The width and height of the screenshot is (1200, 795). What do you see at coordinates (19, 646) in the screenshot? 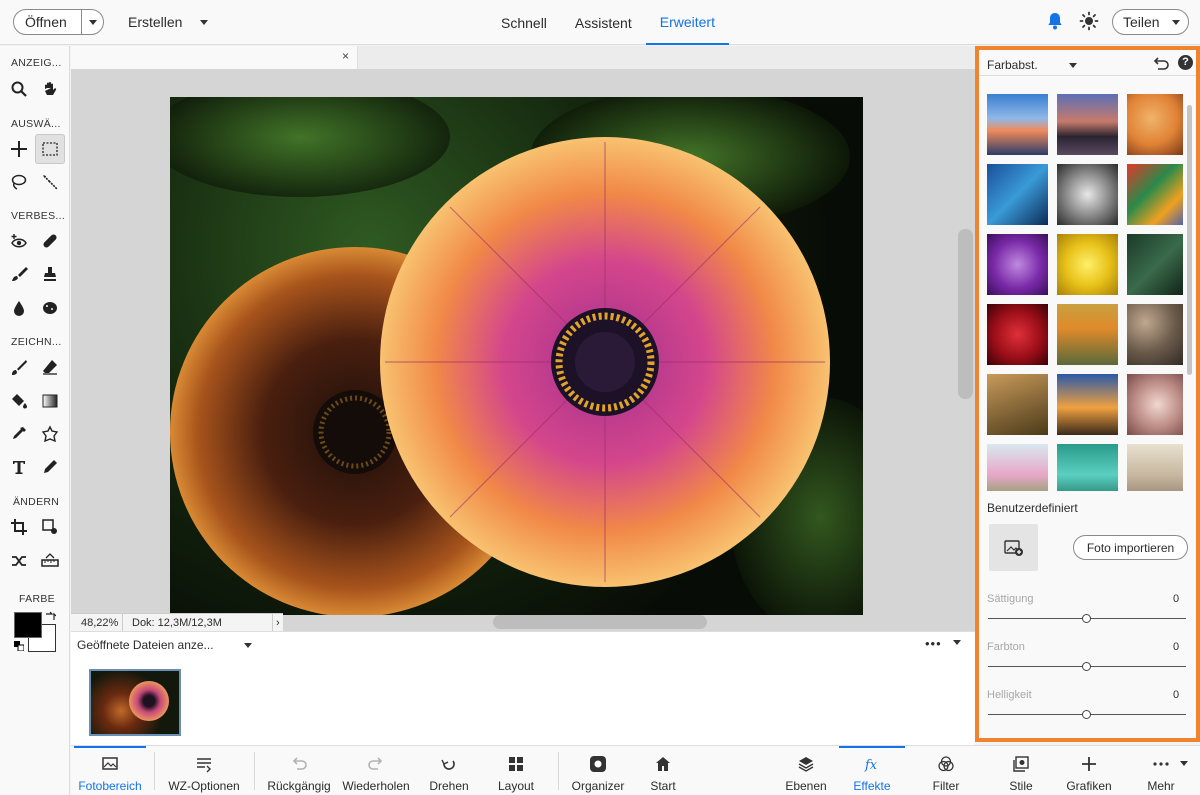
I see `default-colors-icon` at bounding box center [19, 646].